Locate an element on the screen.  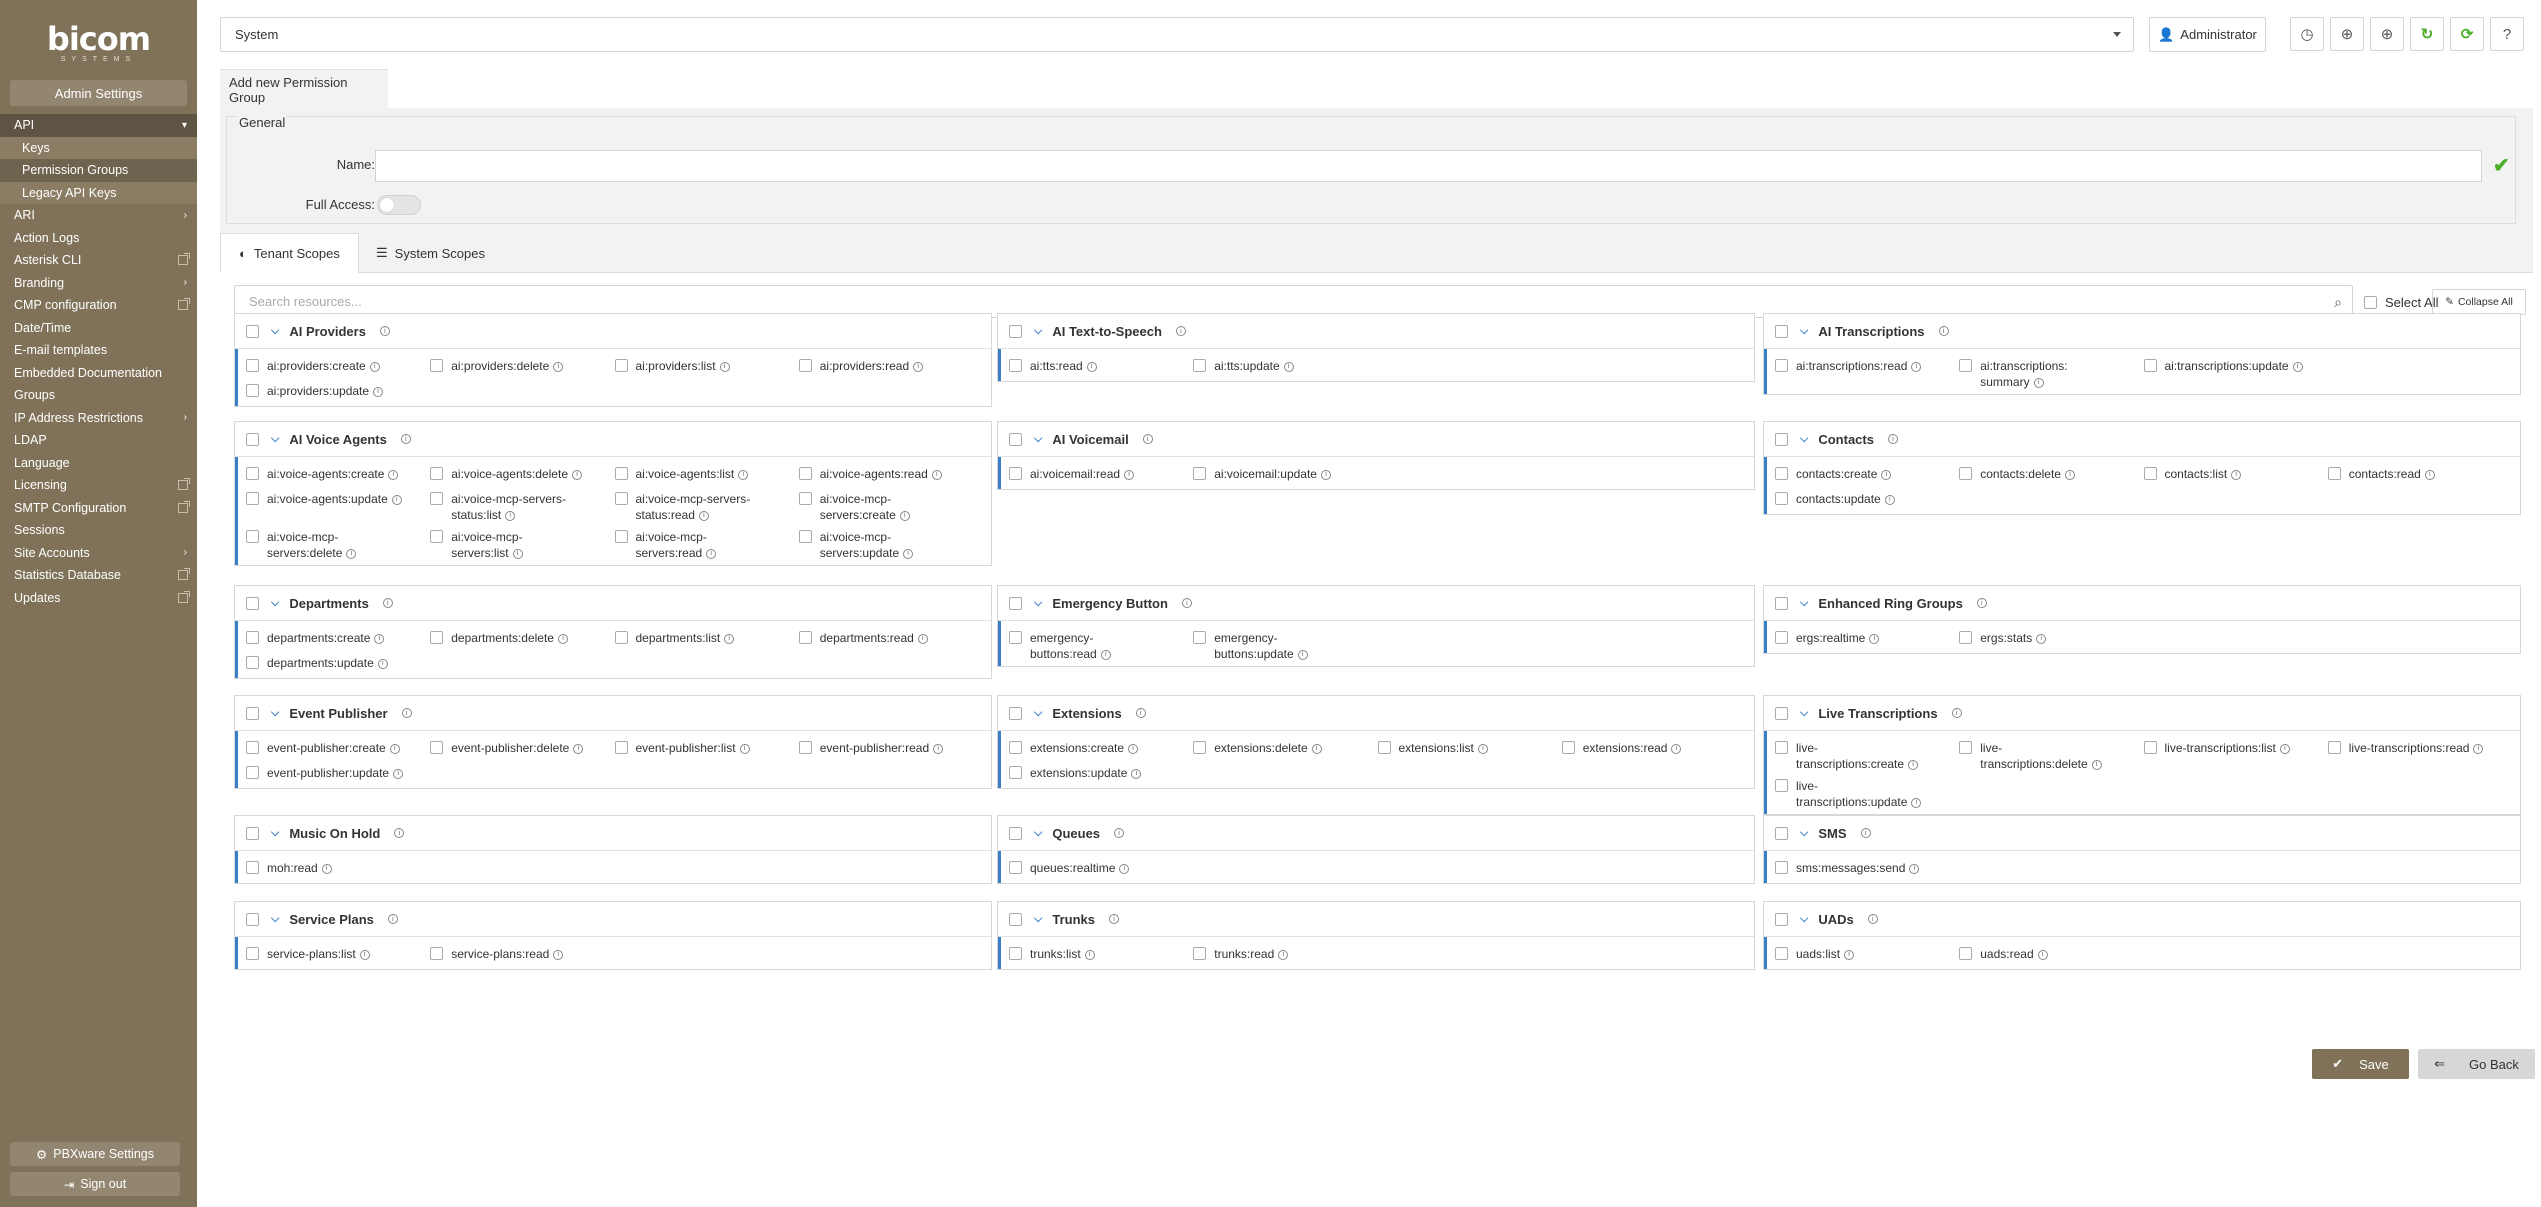
sidebar-item-e-mail-templates: E-mail templates is located at coordinates (98, 350).